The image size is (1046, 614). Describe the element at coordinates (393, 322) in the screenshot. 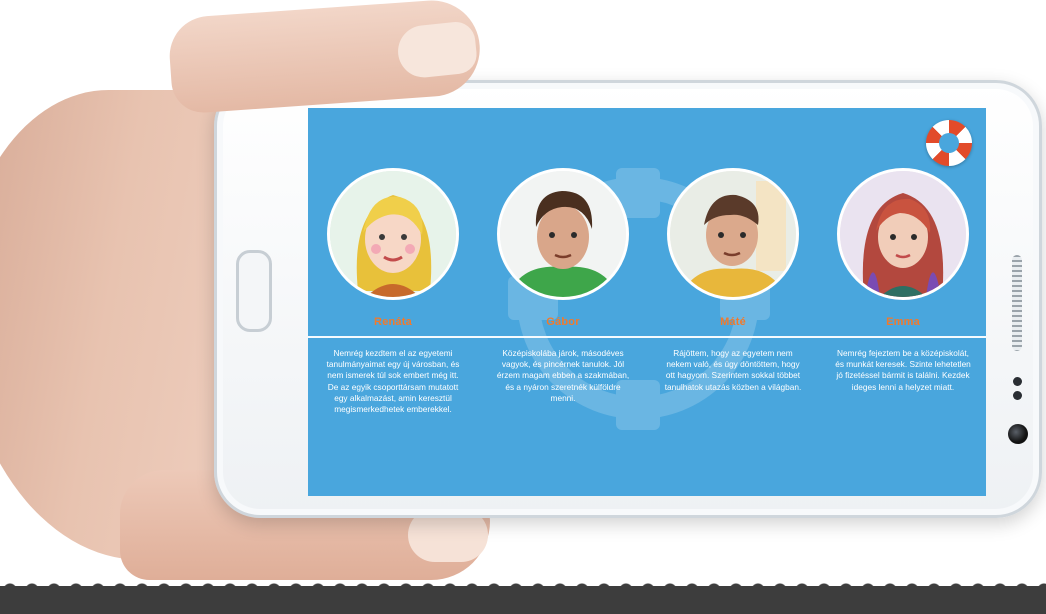

I see `character-name: Renáta` at that location.